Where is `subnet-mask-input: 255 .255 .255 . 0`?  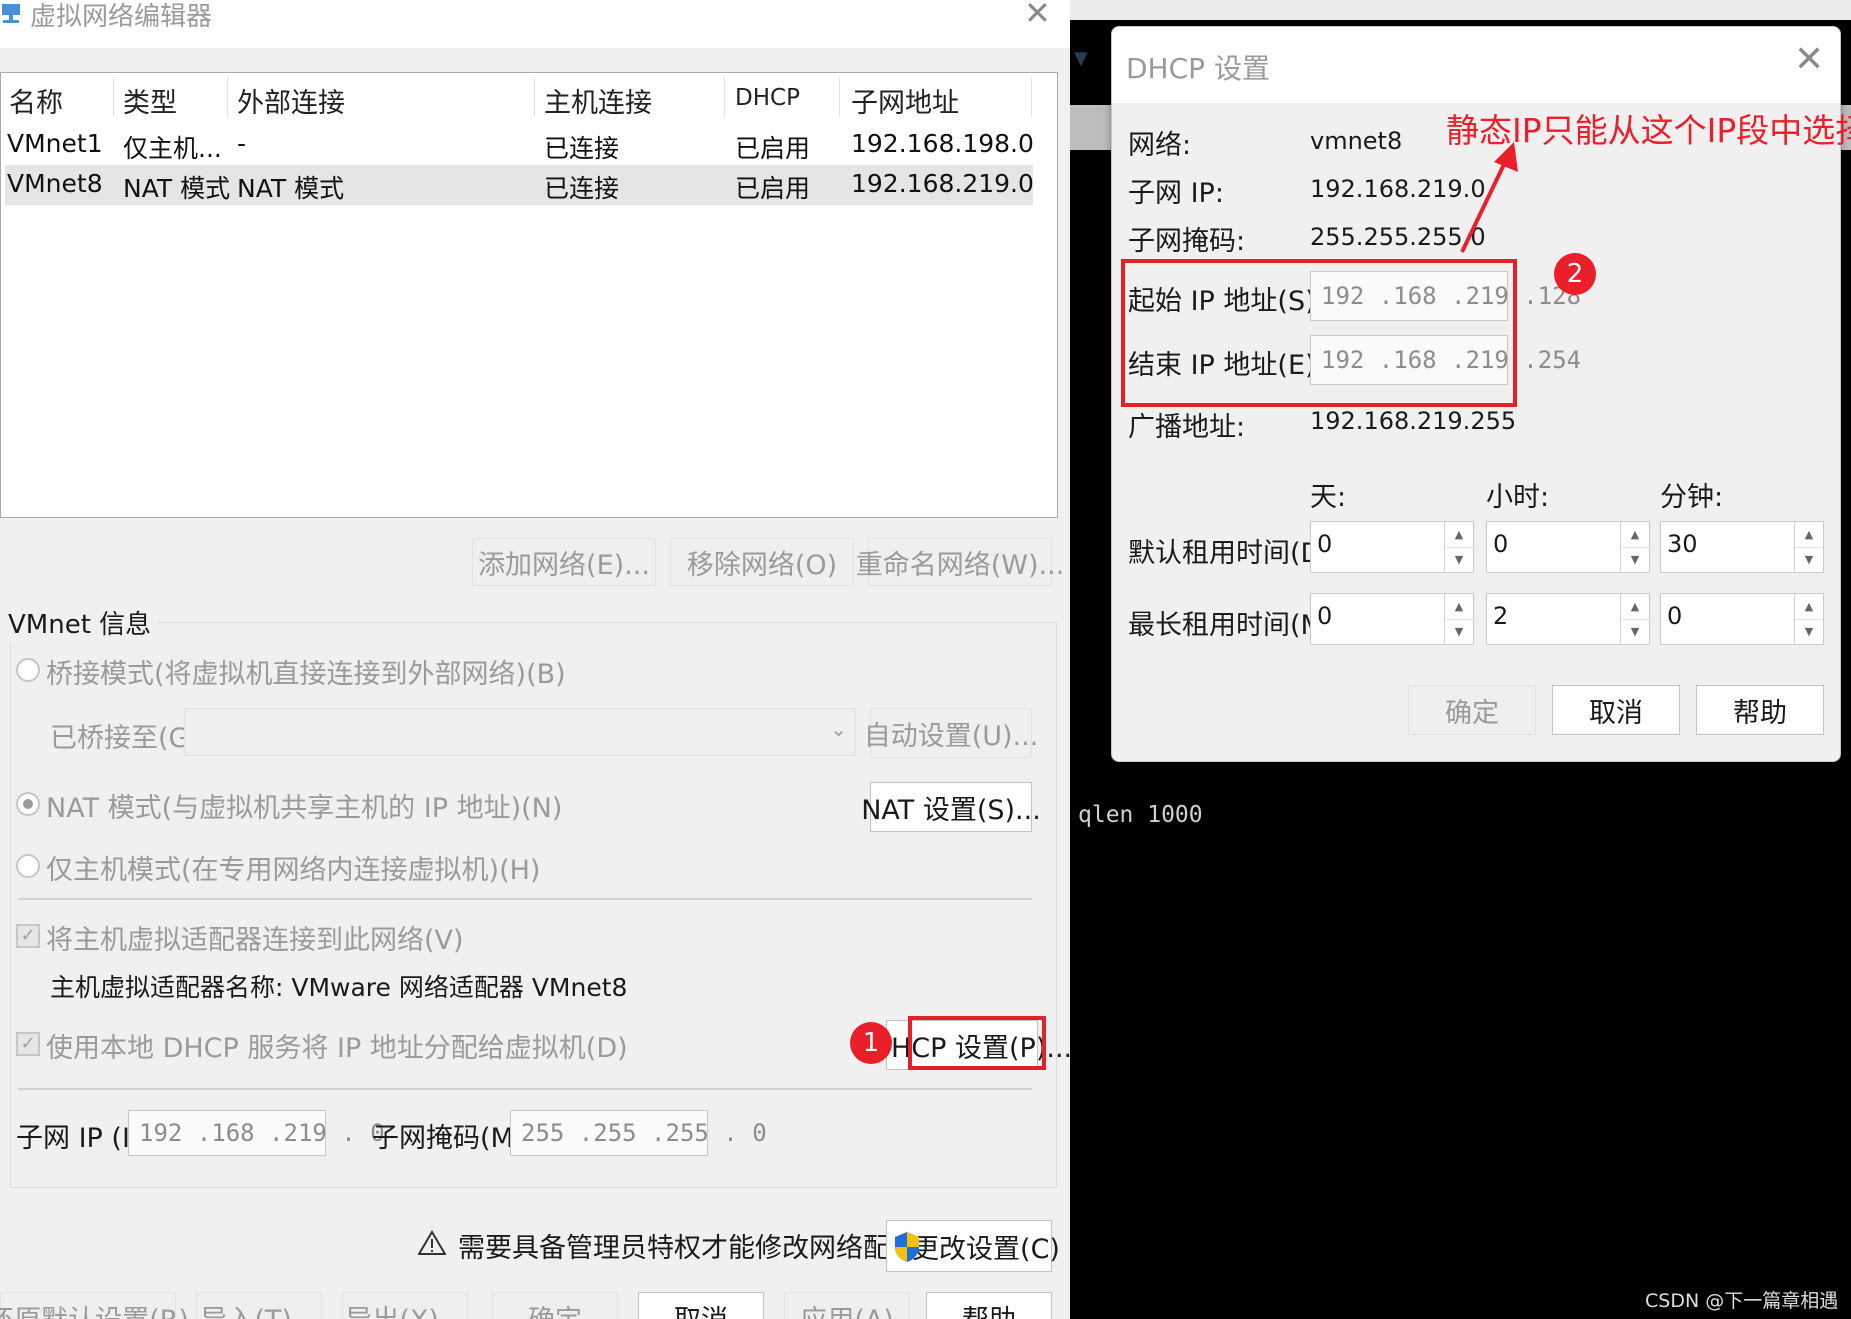 subnet-mask-input: 255 .255 .255 . 0 is located at coordinates (638, 1133).